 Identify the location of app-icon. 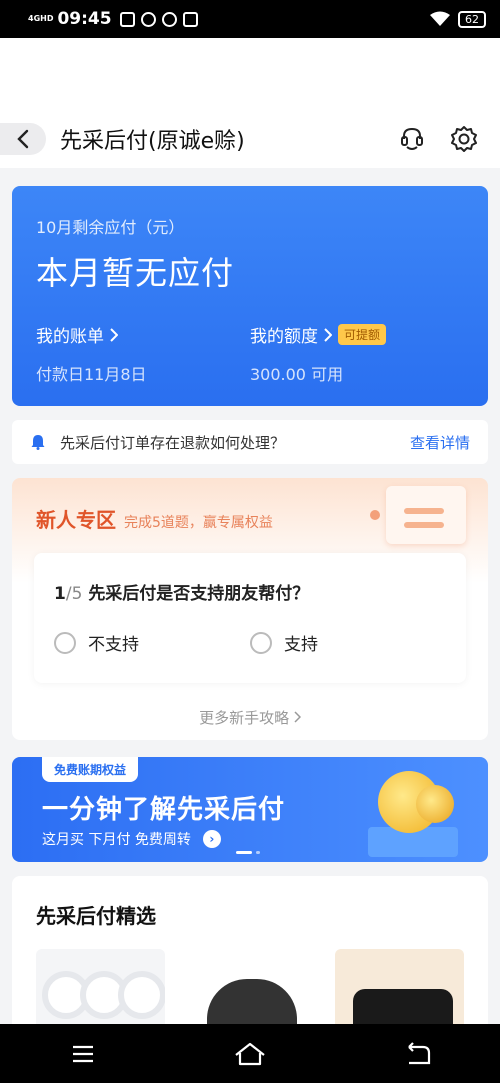
(169, 19).